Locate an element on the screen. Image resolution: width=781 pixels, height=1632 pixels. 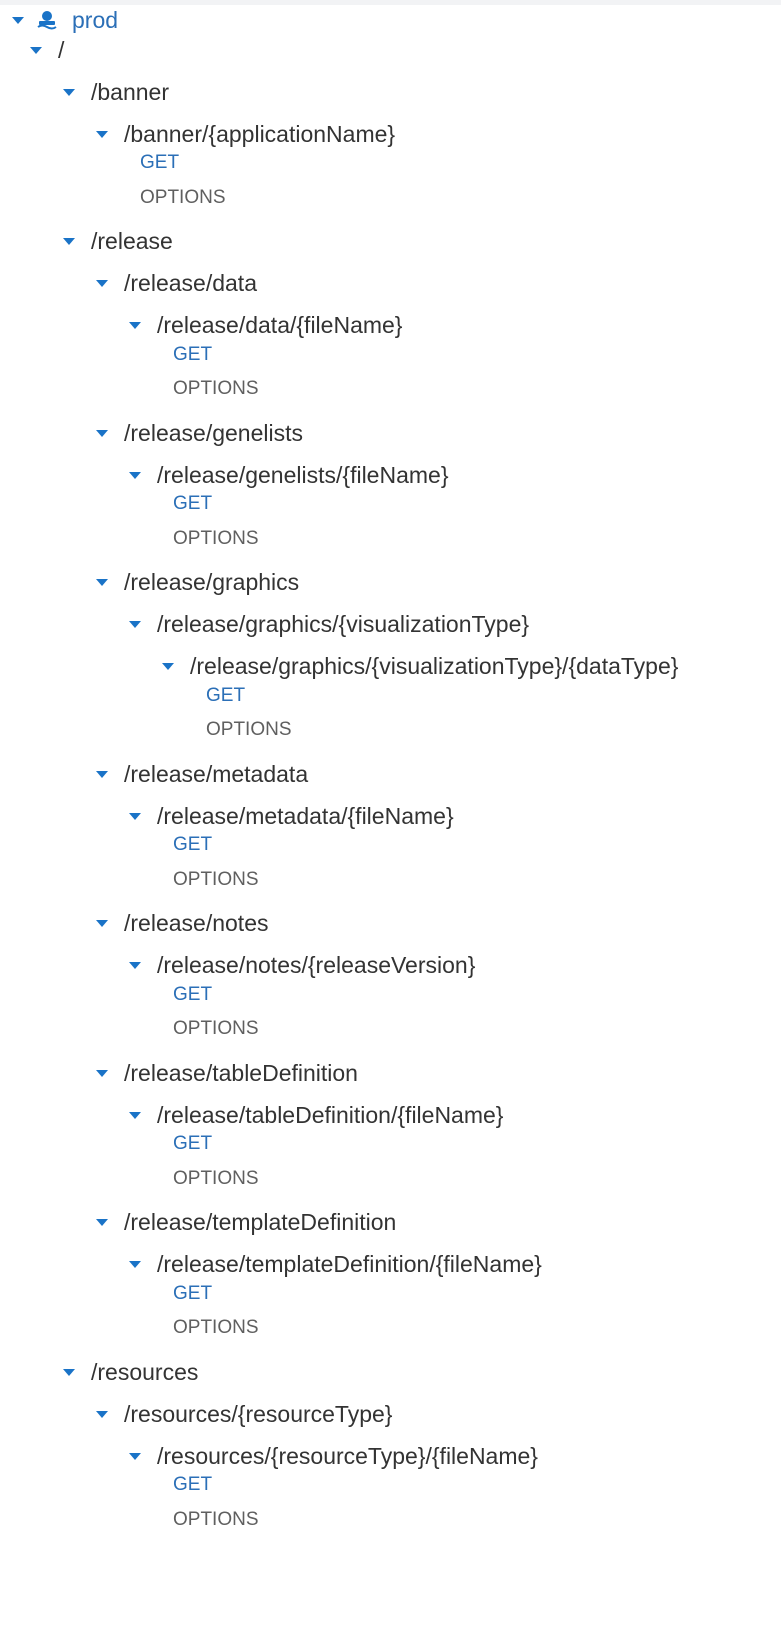
tree-node-release-graphics-visualizationtype: /release/graphics/{visualizationType} is located at coordinates (329, 625).